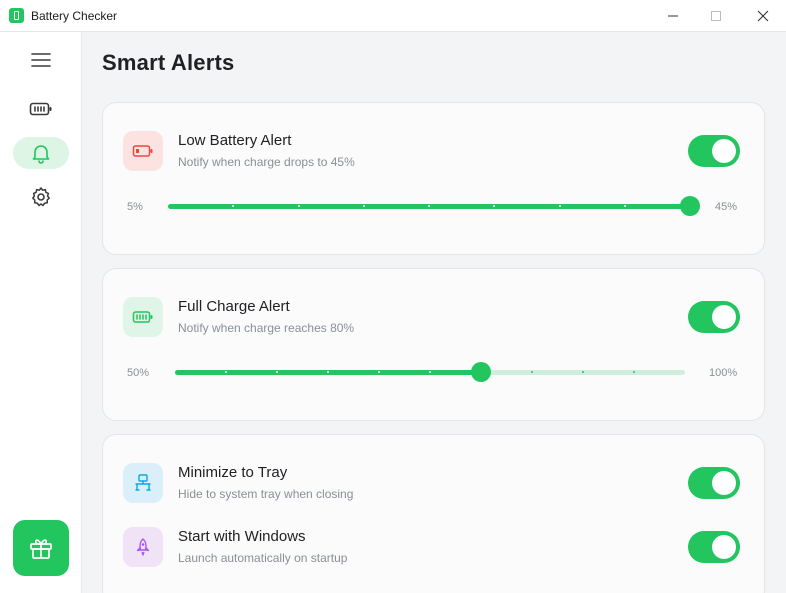  What do you see at coordinates (168, 62) in the screenshot?
I see `page-title: Smart Alerts` at bounding box center [168, 62].